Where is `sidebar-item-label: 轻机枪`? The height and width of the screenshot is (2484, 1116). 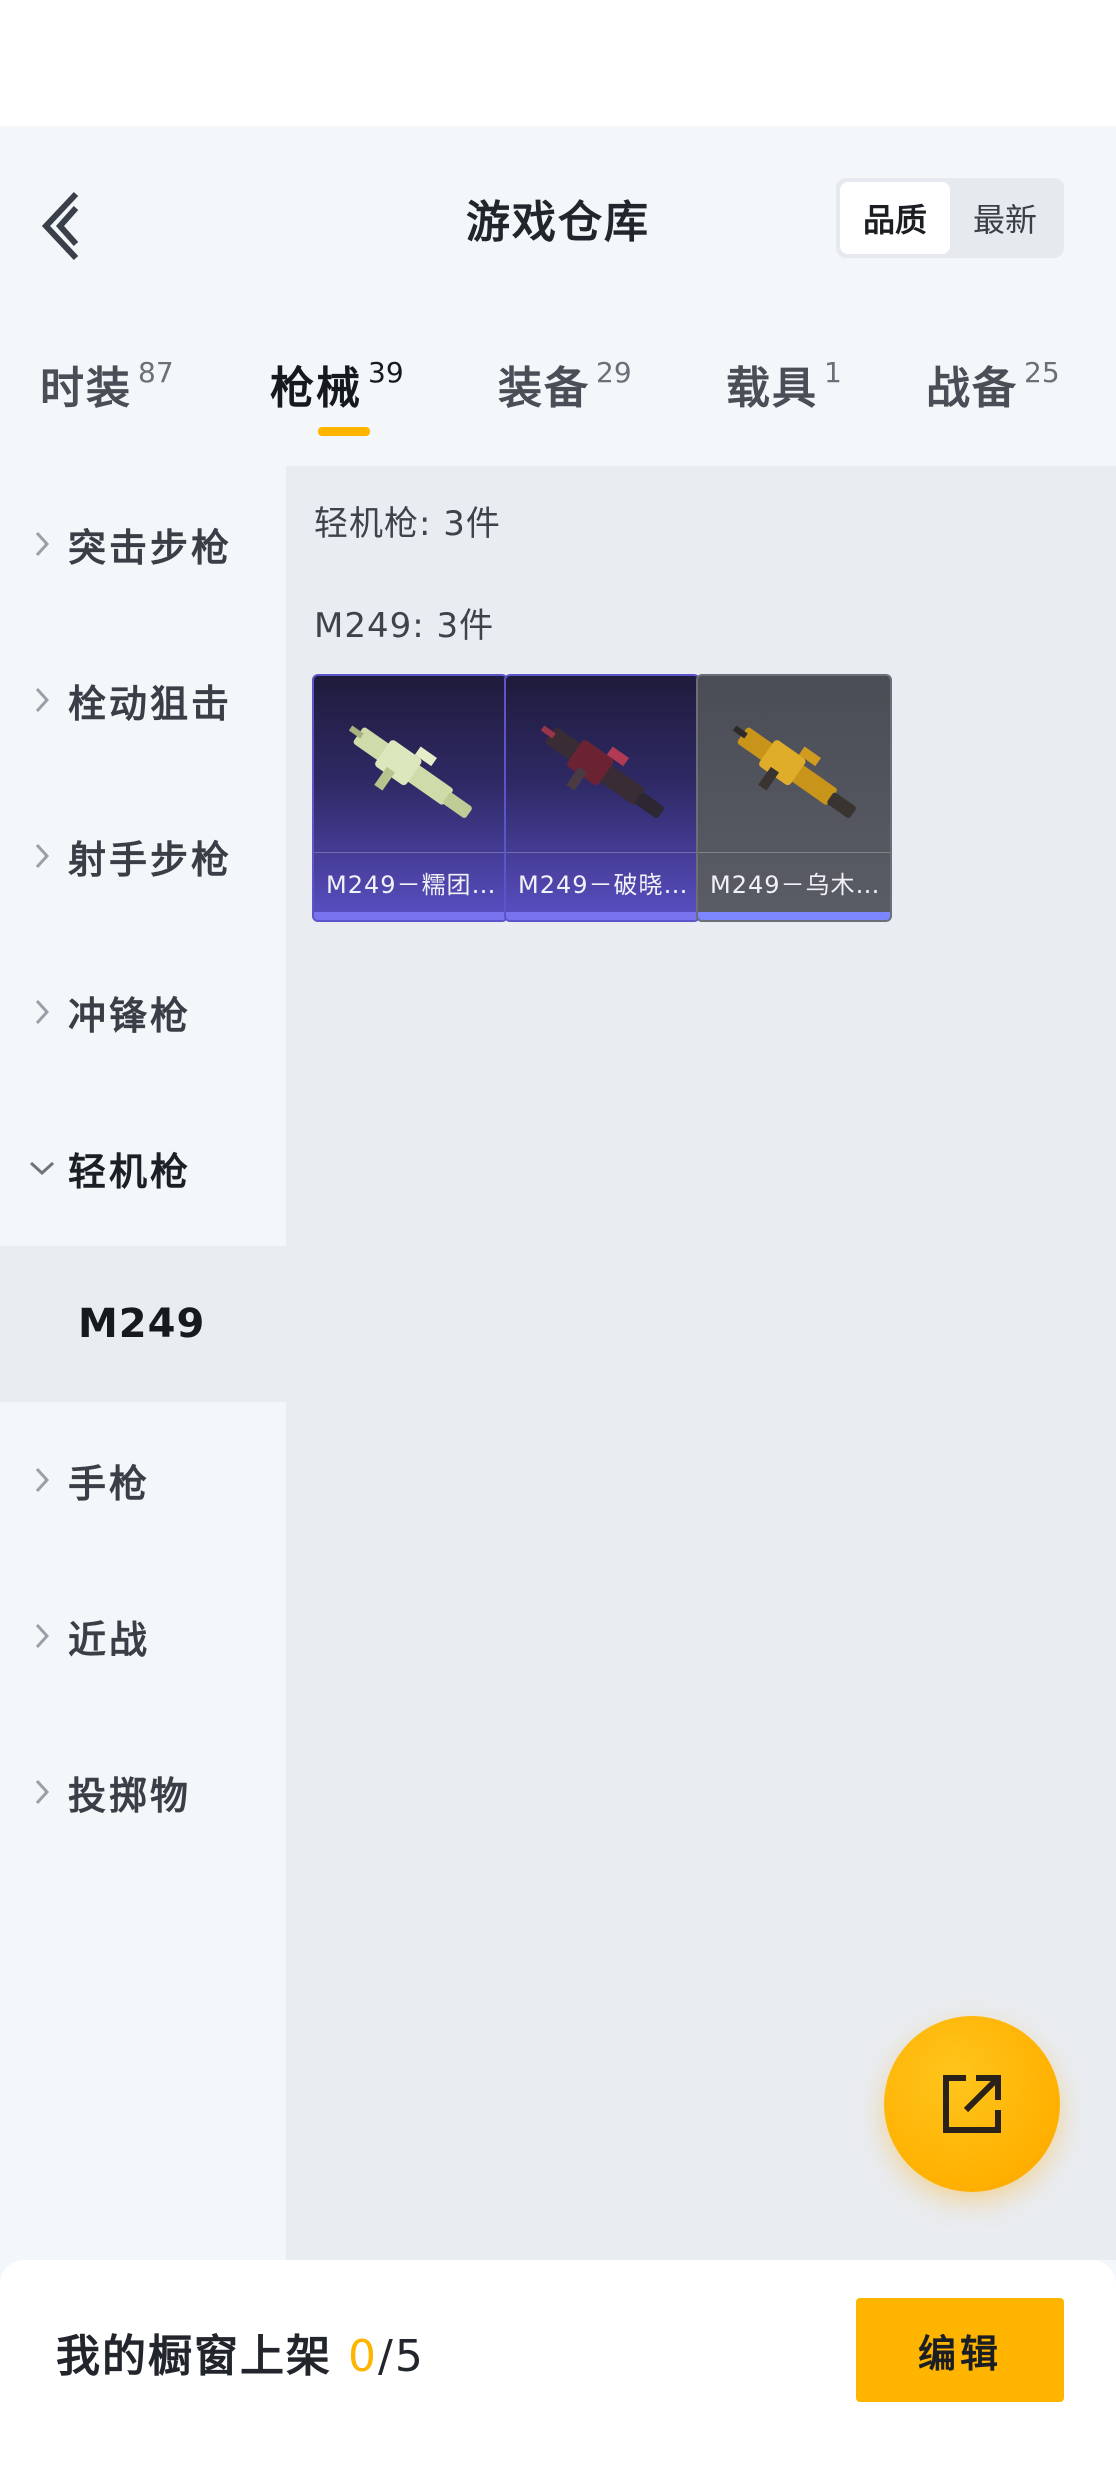
sidebar-item-label: 轻机枪 is located at coordinates (130, 1171).